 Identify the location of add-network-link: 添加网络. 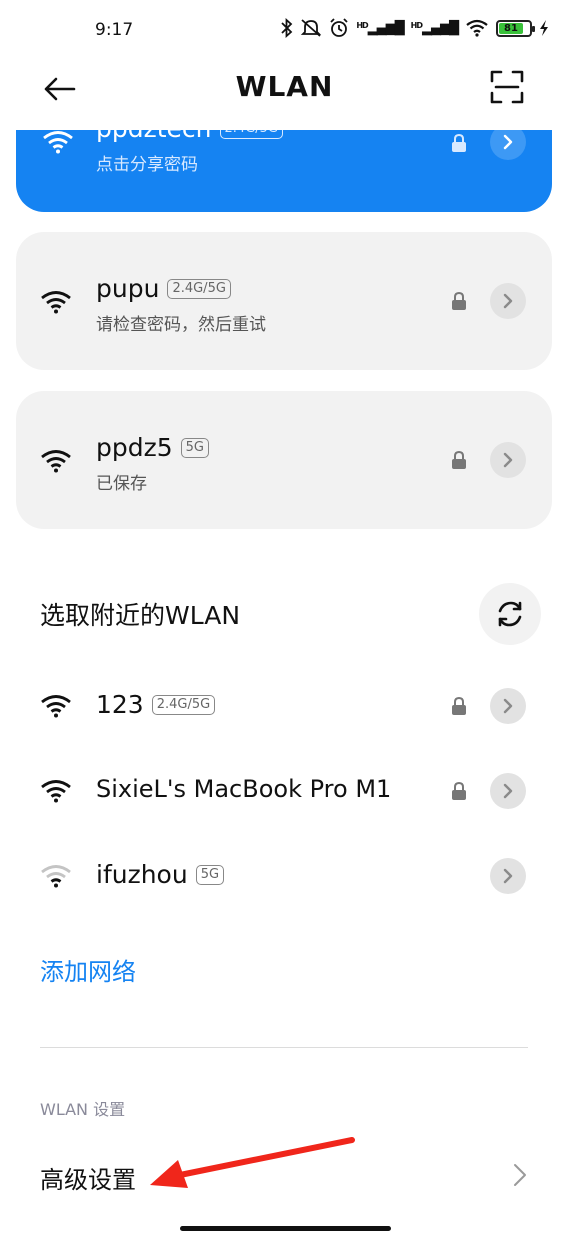
(88, 969).